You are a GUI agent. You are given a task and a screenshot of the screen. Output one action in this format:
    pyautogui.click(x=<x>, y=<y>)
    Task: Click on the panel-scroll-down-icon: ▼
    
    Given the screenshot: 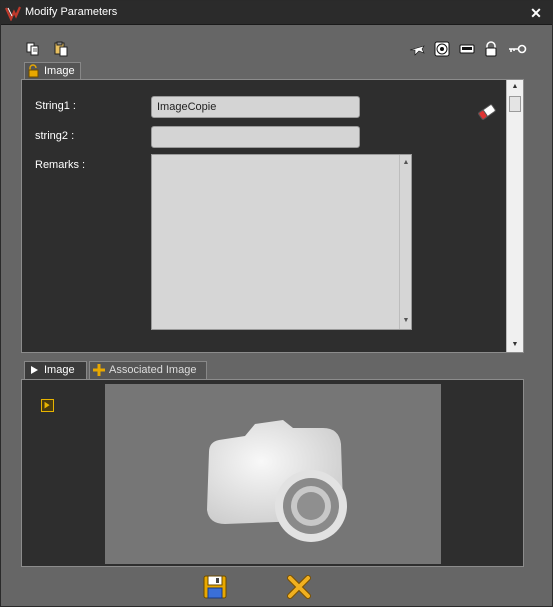 What is the action you would take?
    pyautogui.click(x=515, y=345)
    